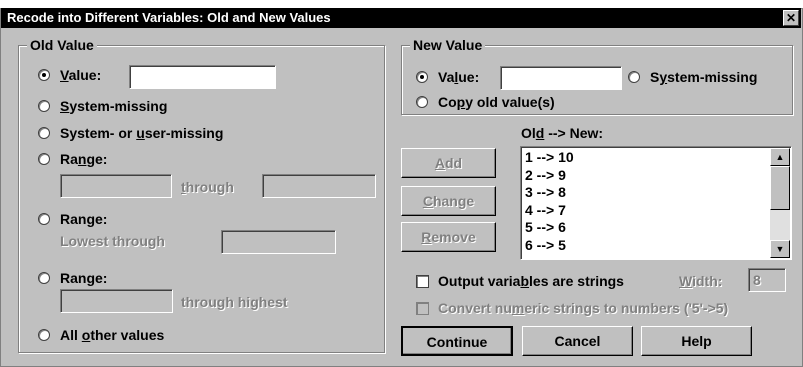 The width and height of the screenshot is (803, 367). Describe the element at coordinates (658, 211) in the screenshot. I see `list-item: 4 --> 7` at that location.